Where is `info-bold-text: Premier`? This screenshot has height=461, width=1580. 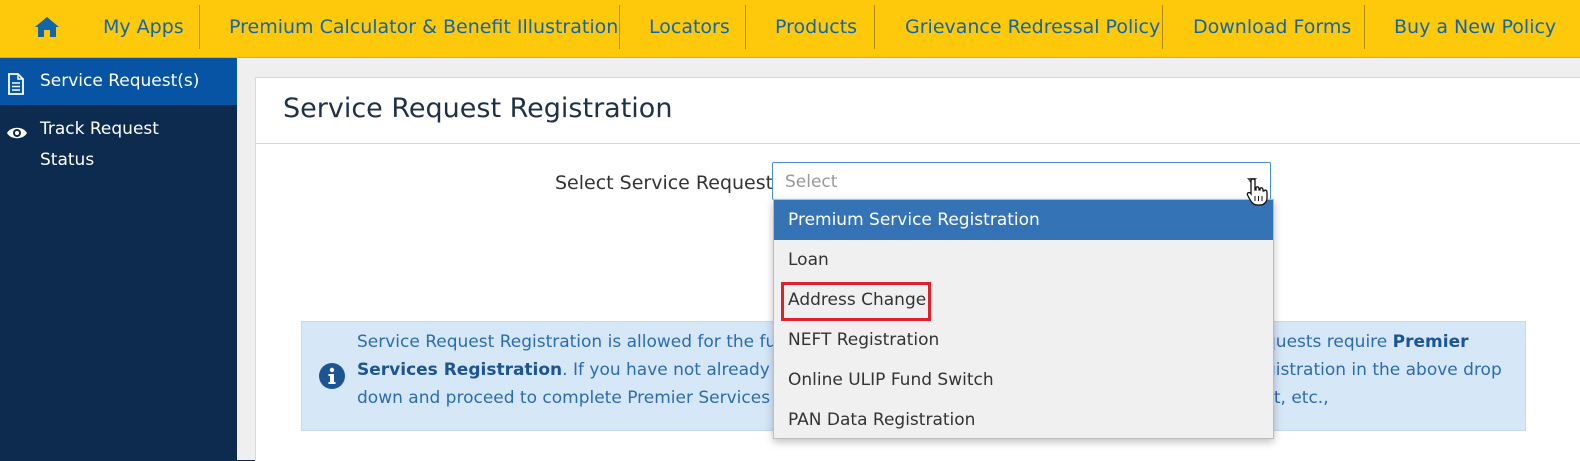
info-bold-text: Premier is located at coordinates (1430, 342).